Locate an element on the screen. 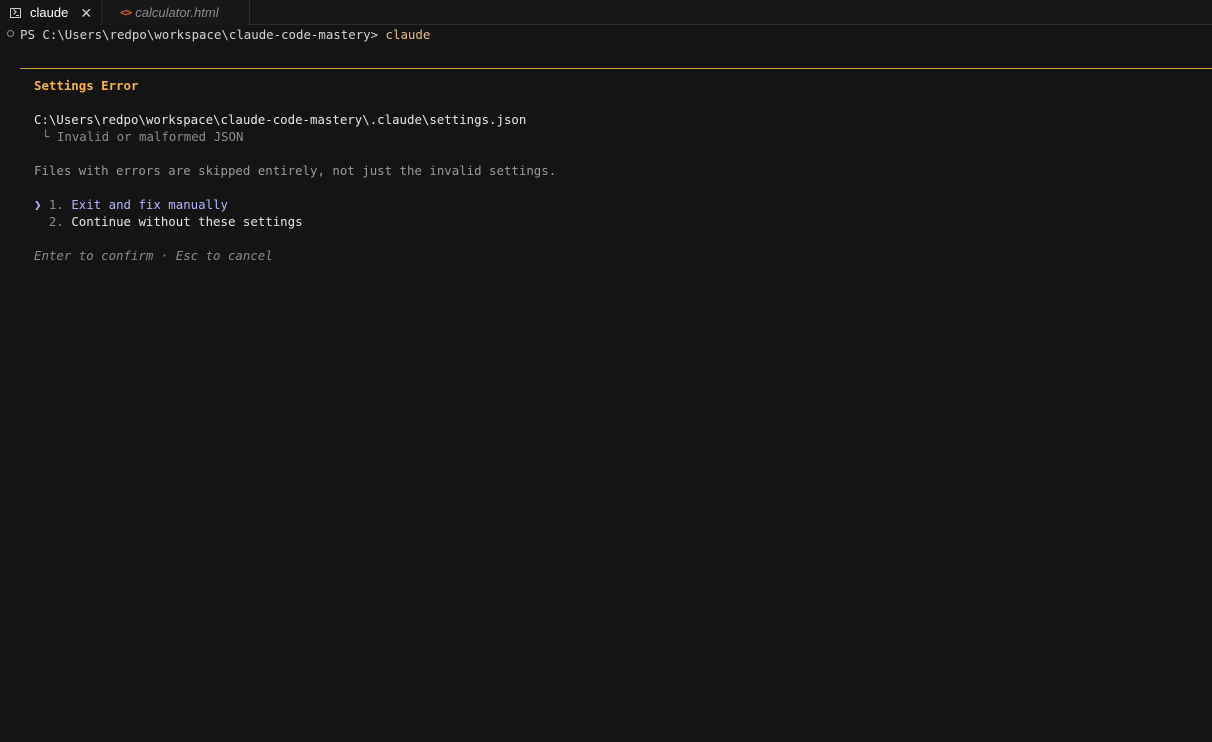  option-continue-without-settings: 2. Continue without these settings is located at coordinates (168, 221).